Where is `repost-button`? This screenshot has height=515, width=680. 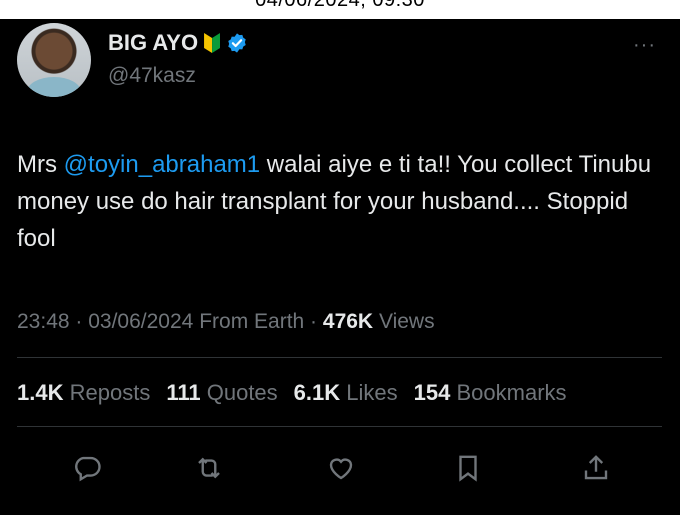 repost-button is located at coordinates (209, 468).